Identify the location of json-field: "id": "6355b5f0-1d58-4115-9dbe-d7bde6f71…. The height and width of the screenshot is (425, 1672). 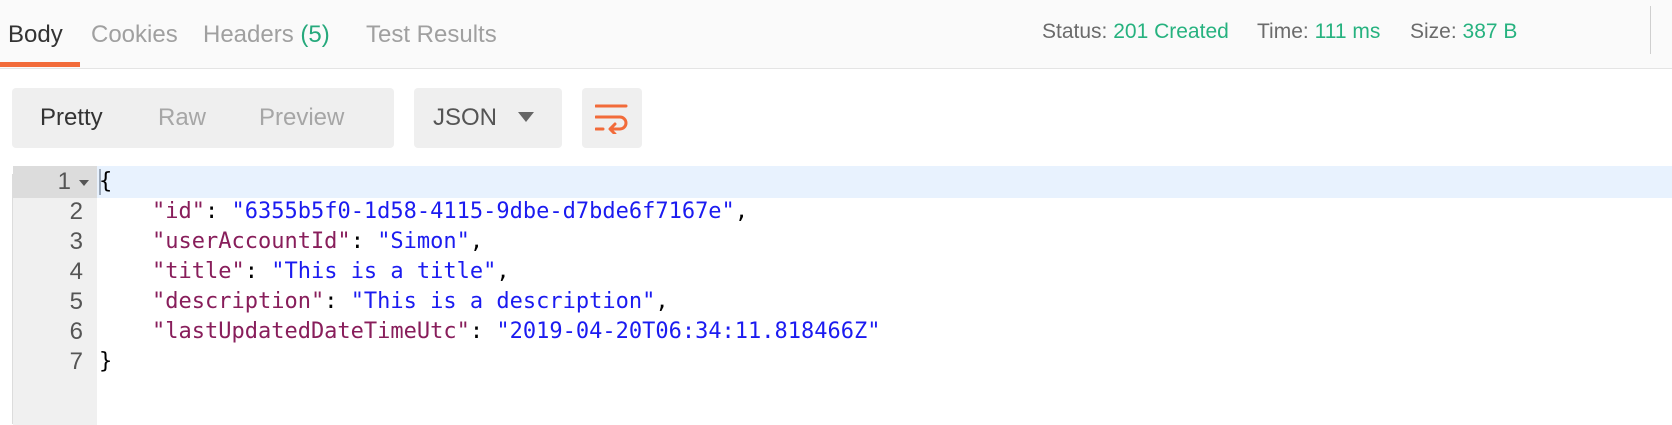
(450, 212).